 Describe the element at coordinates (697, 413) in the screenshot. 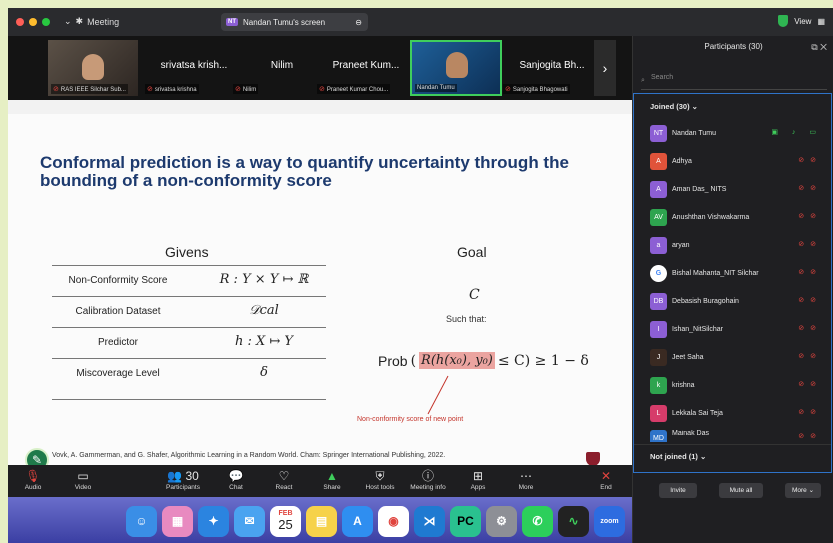

I see `participant-name: Lekkala Sai Teja` at that location.